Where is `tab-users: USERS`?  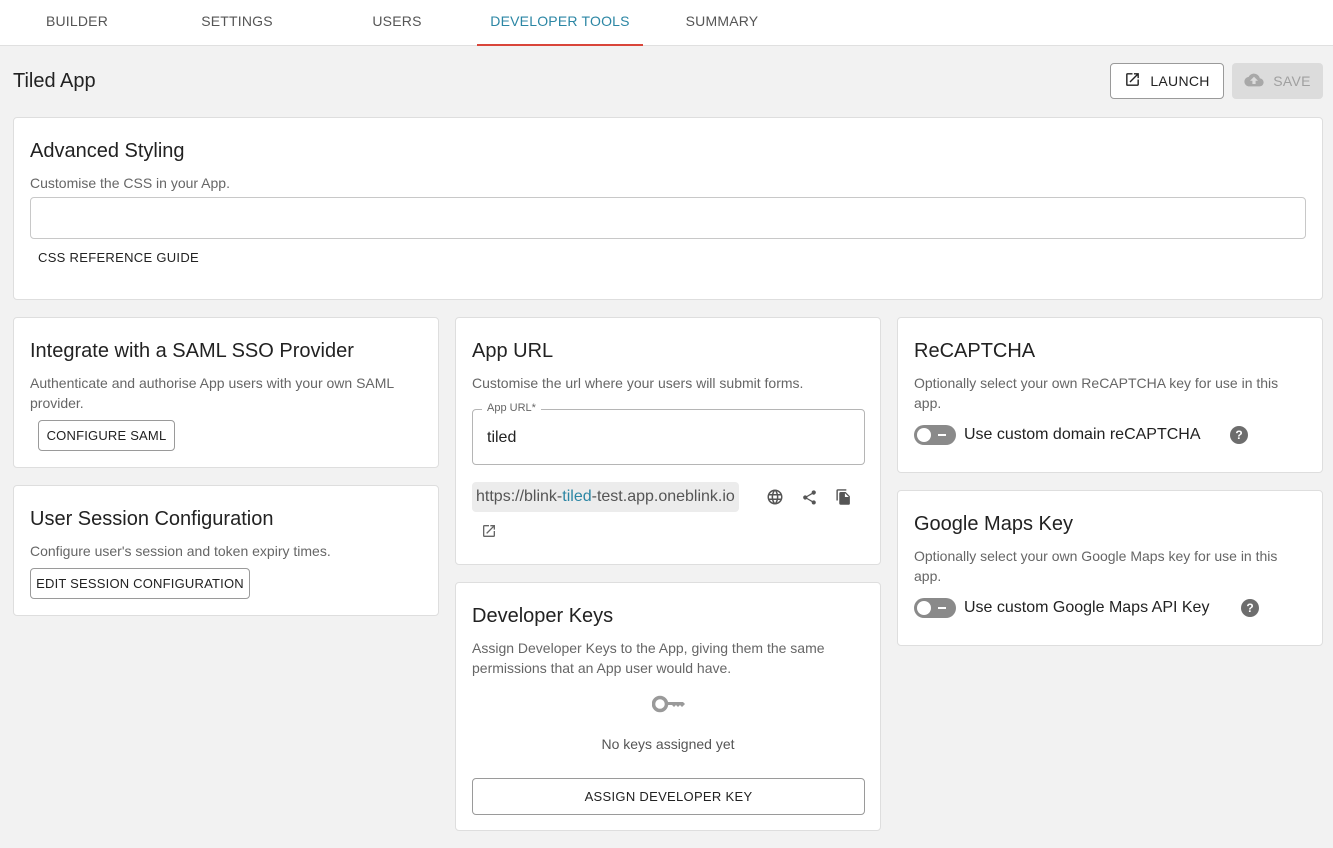 tab-users: USERS is located at coordinates (397, 23).